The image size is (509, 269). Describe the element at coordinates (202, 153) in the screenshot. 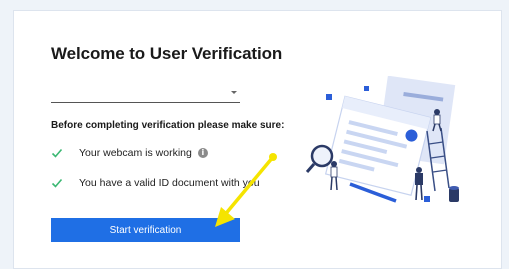

I see `info-icon: i` at that location.